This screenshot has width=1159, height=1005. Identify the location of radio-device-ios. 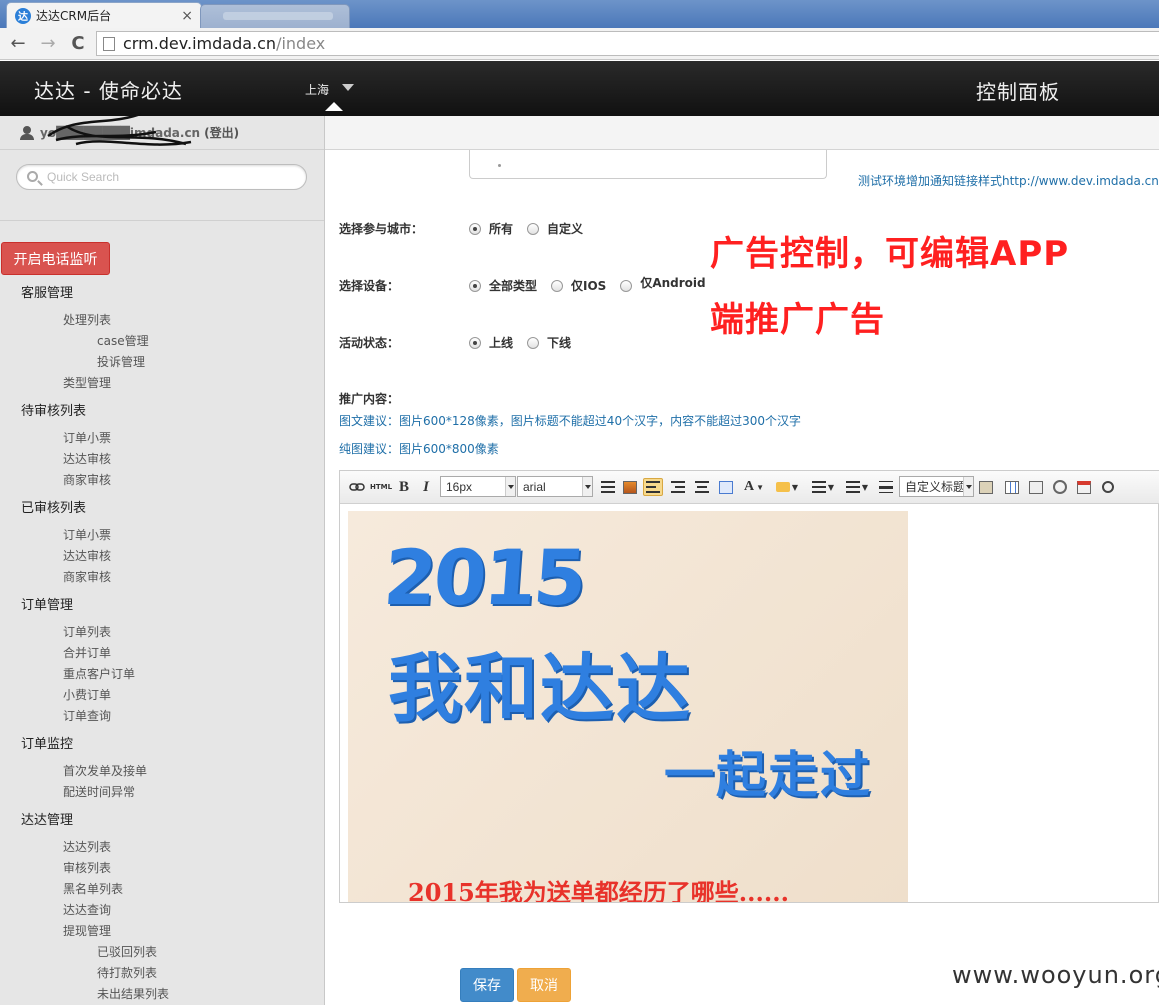
(557, 285).